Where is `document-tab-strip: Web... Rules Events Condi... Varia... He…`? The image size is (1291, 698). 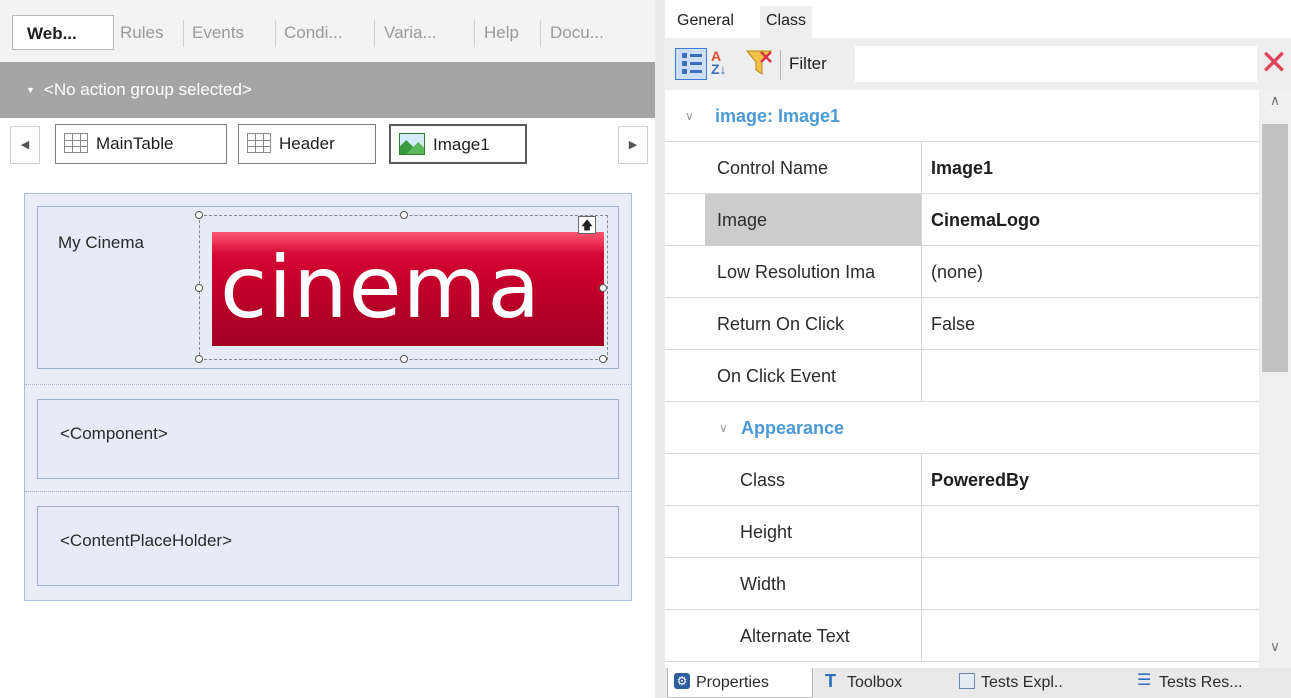 document-tab-strip: Web... Rules Events Condi... Varia... He… is located at coordinates (327, 31).